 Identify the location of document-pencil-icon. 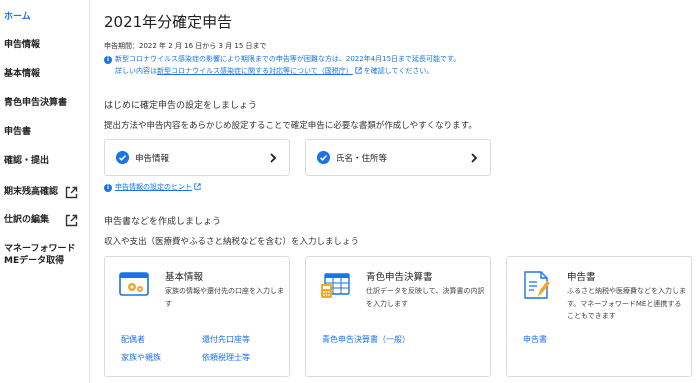
(537, 285).